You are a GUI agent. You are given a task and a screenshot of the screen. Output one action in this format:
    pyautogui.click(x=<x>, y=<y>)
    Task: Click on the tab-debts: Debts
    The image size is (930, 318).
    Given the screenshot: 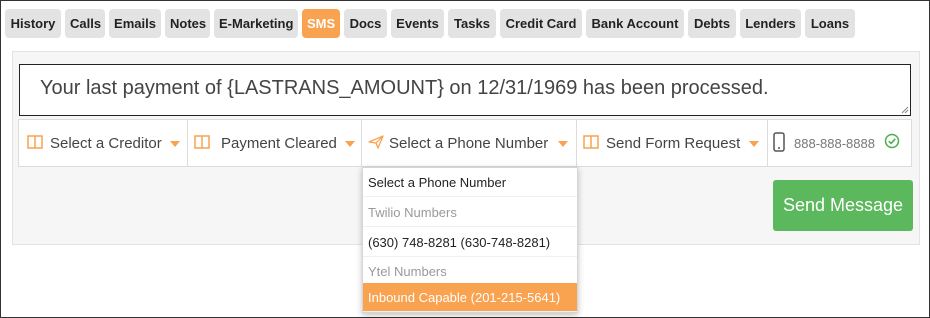 What is the action you would take?
    pyautogui.click(x=712, y=23)
    